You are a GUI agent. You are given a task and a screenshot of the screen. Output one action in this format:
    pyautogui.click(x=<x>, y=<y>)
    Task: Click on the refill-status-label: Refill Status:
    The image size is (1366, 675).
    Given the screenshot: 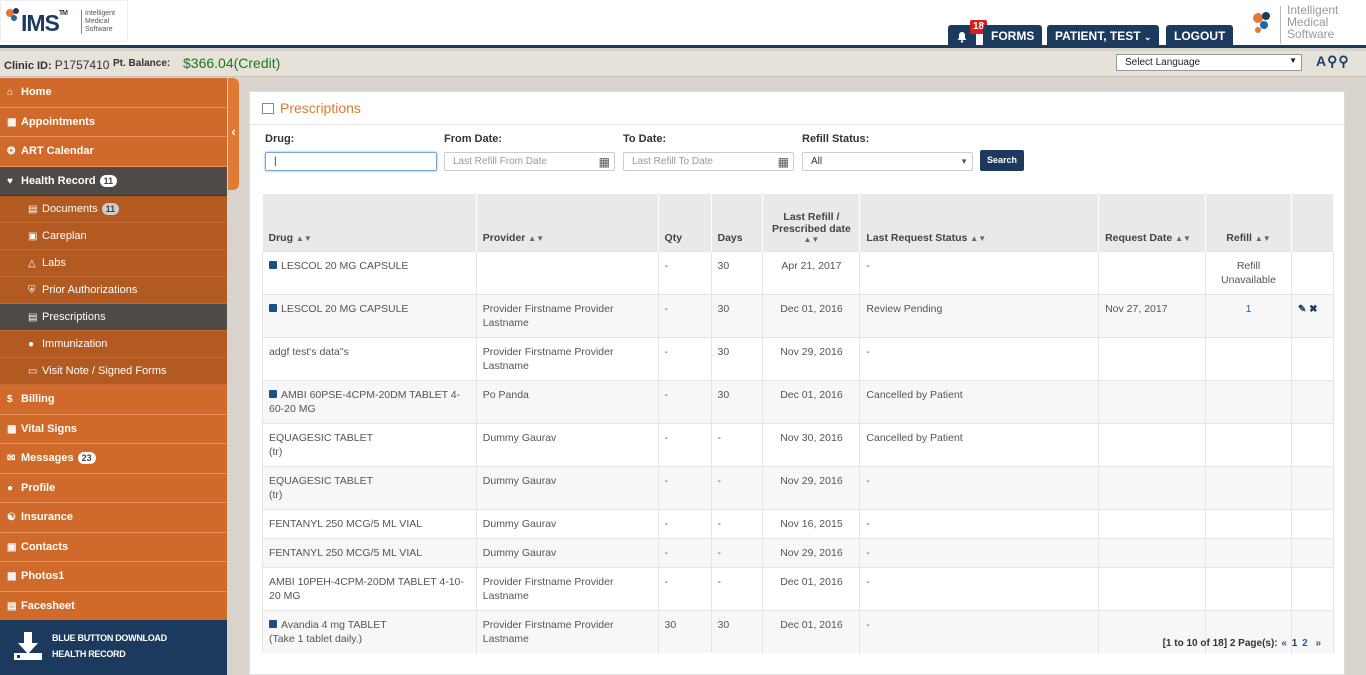 What is the action you would take?
    pyautogui.click(x=836, y=139)
    